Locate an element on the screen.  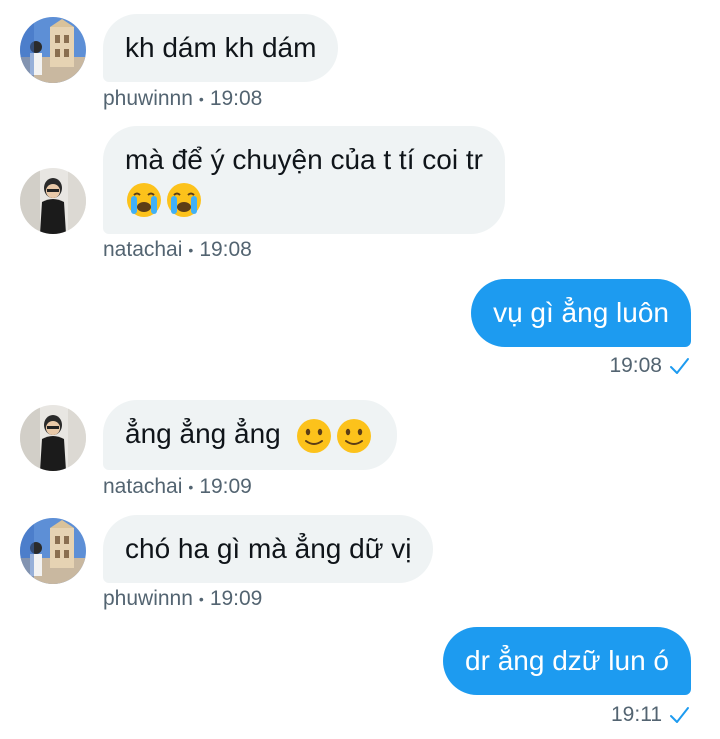
outgoing-message-bubble: vụ gì ẳng luôn is located at coordinates (581, 313).